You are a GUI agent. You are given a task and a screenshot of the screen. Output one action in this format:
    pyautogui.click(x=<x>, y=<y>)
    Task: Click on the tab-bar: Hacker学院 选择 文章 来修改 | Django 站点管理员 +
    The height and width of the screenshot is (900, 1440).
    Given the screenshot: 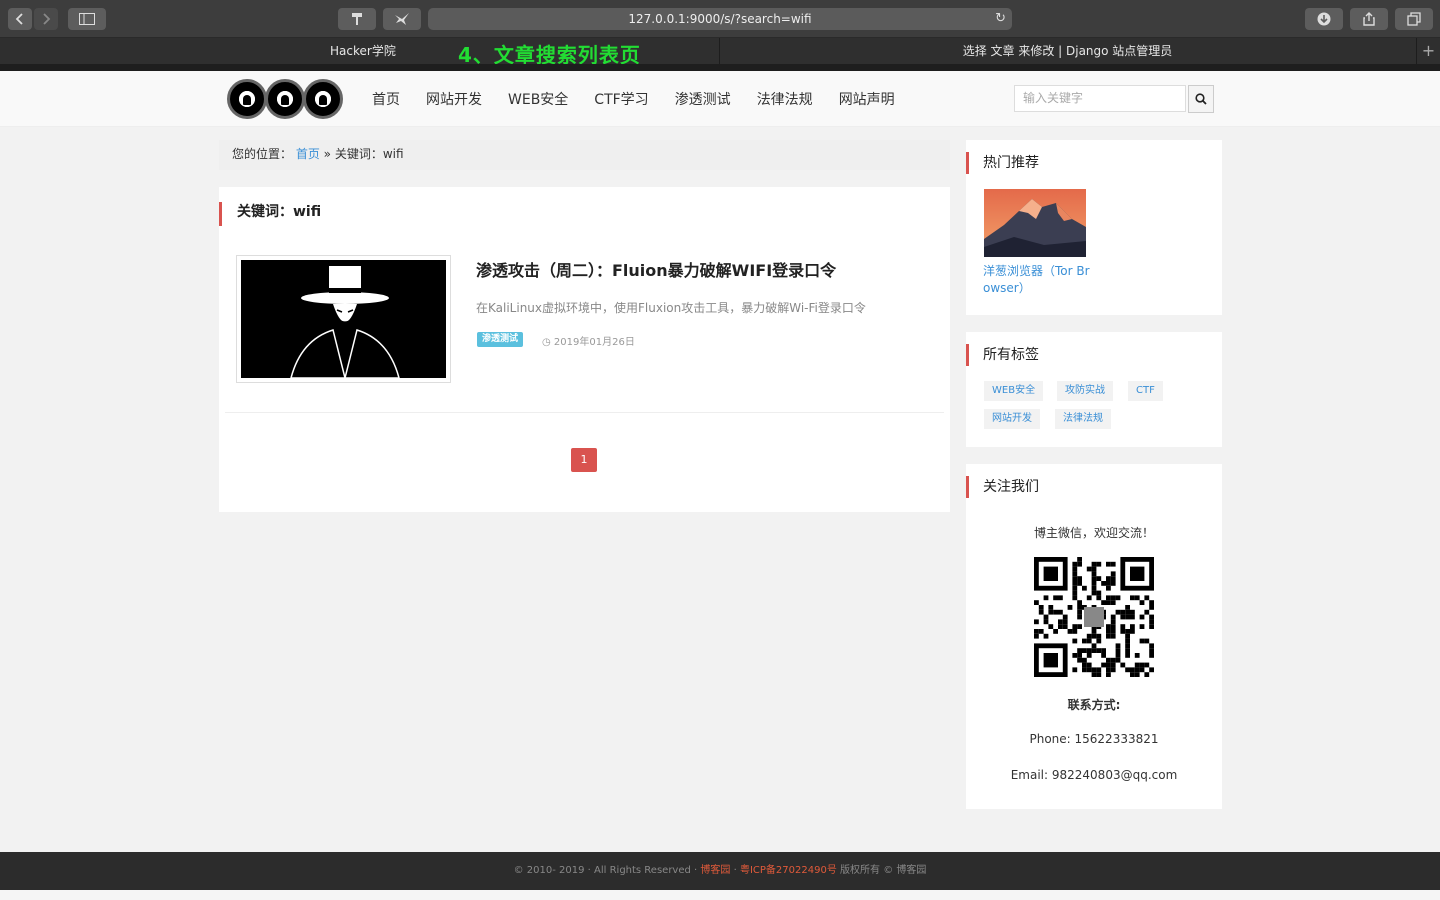 What is the action you would take?
    pyautogui.click(x=720, y=51)
    